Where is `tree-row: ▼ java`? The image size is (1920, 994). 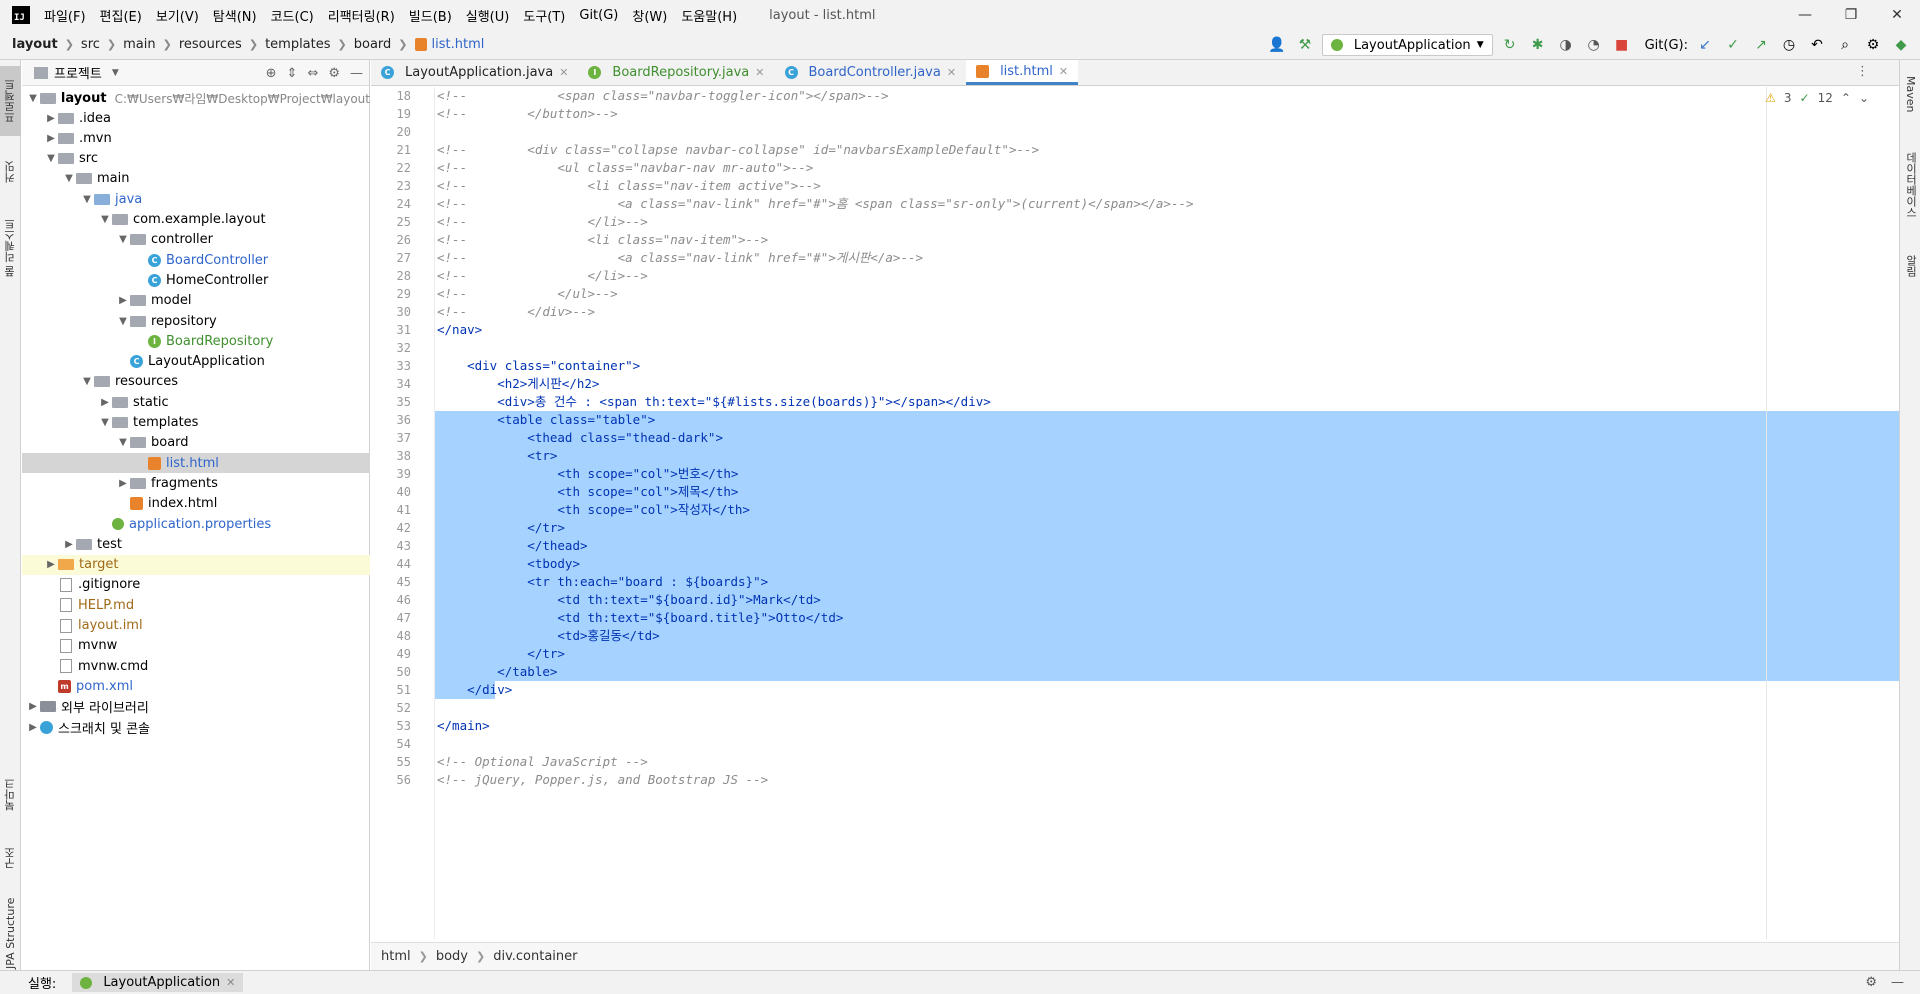
tree-row: ▼ java is located at coordinates (196, 199).